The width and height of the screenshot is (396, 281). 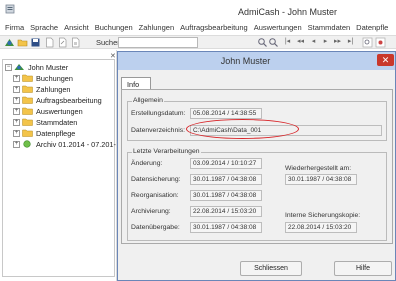 What do you see at coordinates (27, 144) in the screenshot?
I see `archive-icon` at bounding box center [27, 144].